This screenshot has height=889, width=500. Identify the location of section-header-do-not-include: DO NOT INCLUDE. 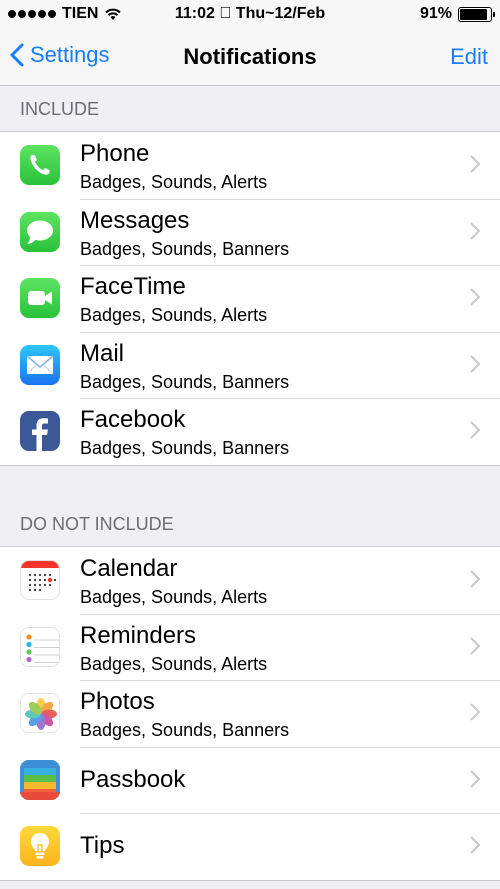
(97, 524).